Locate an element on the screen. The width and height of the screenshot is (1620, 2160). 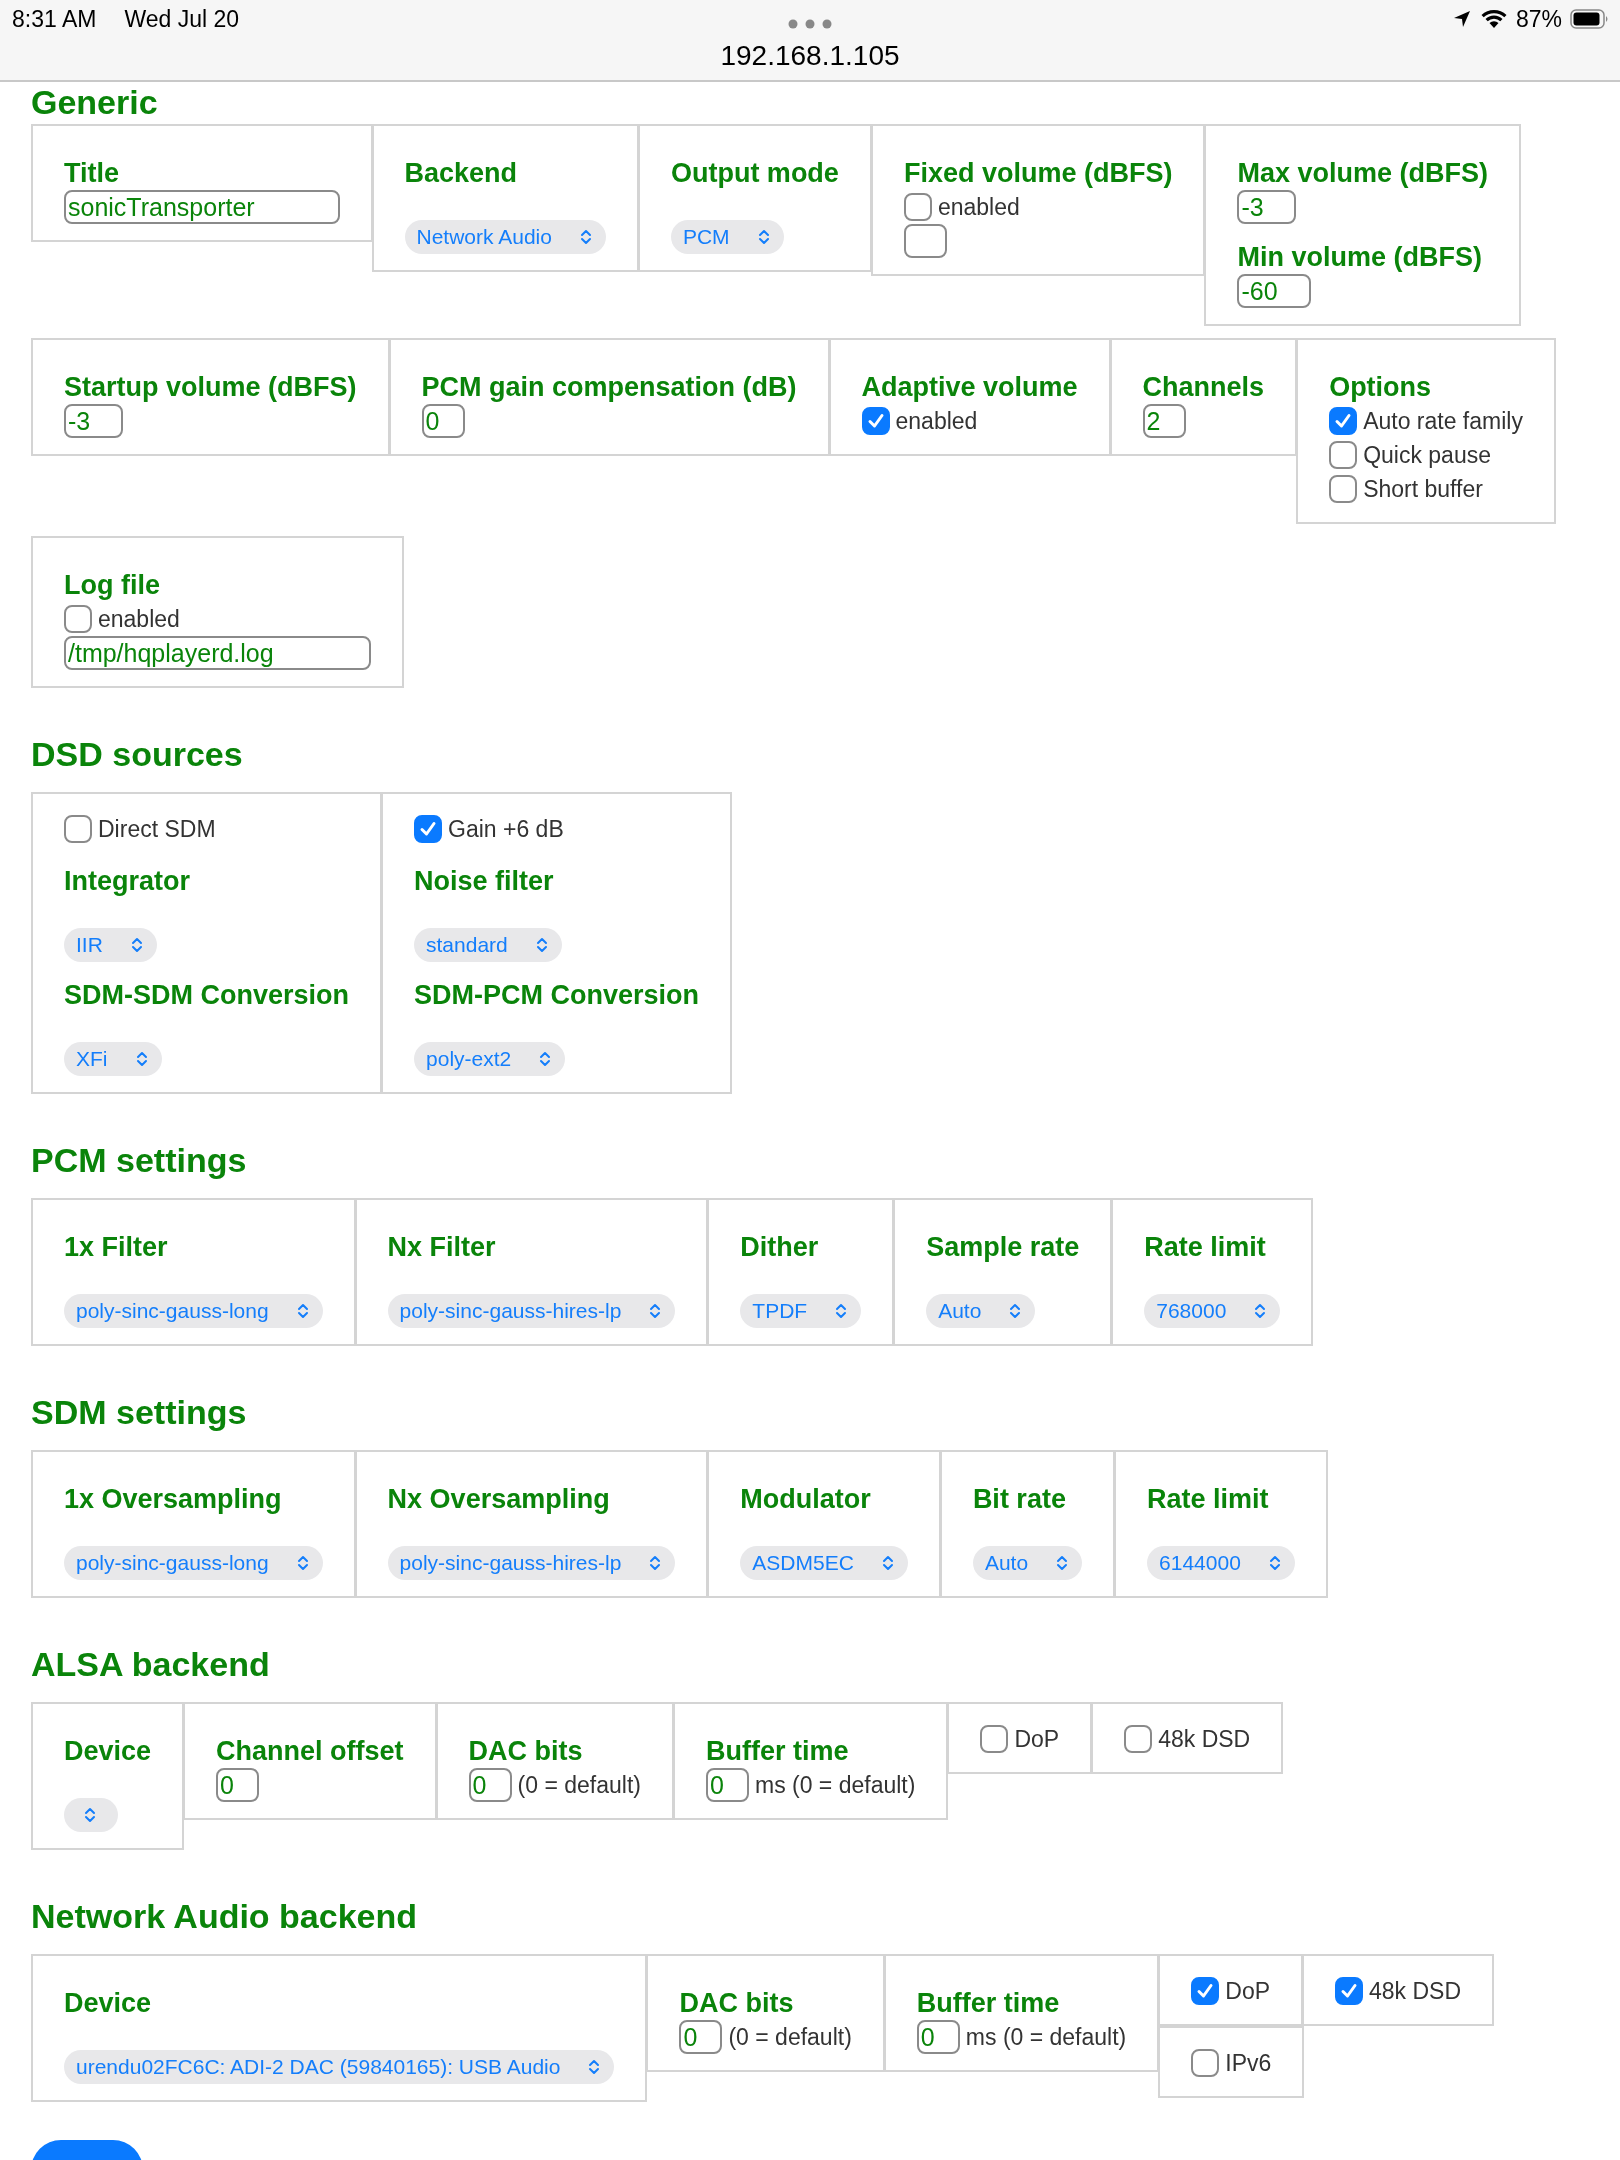
battery-percent: 87% is located at coordinates (1538, 19).